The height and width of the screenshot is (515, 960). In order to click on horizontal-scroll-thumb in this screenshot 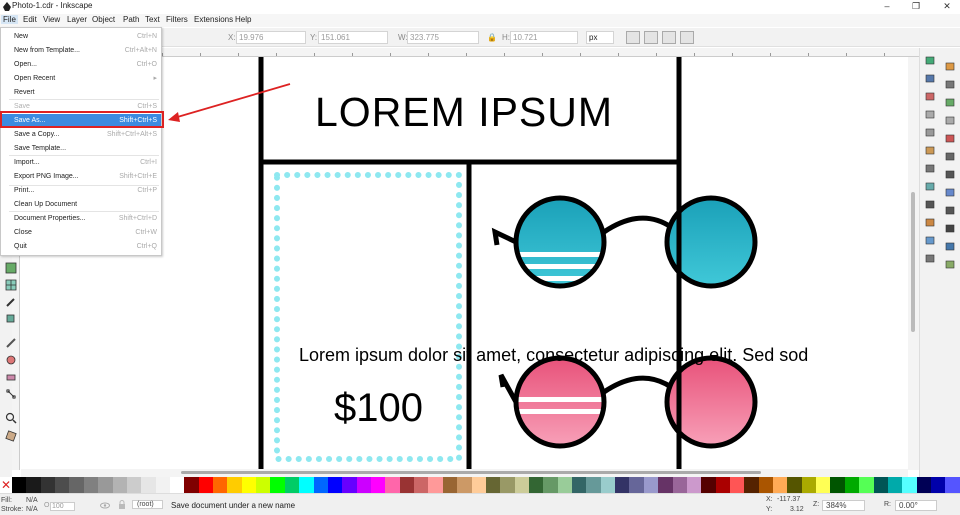, I will do `click(471, 472)`.